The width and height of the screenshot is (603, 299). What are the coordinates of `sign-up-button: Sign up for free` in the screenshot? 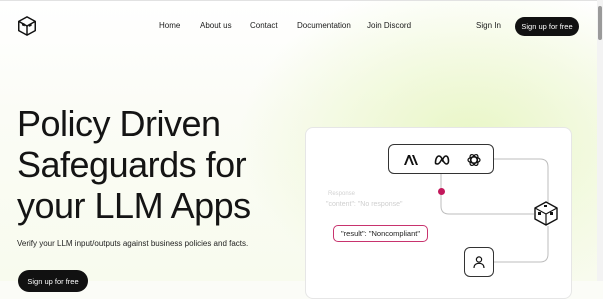 It's located at (547, 26).